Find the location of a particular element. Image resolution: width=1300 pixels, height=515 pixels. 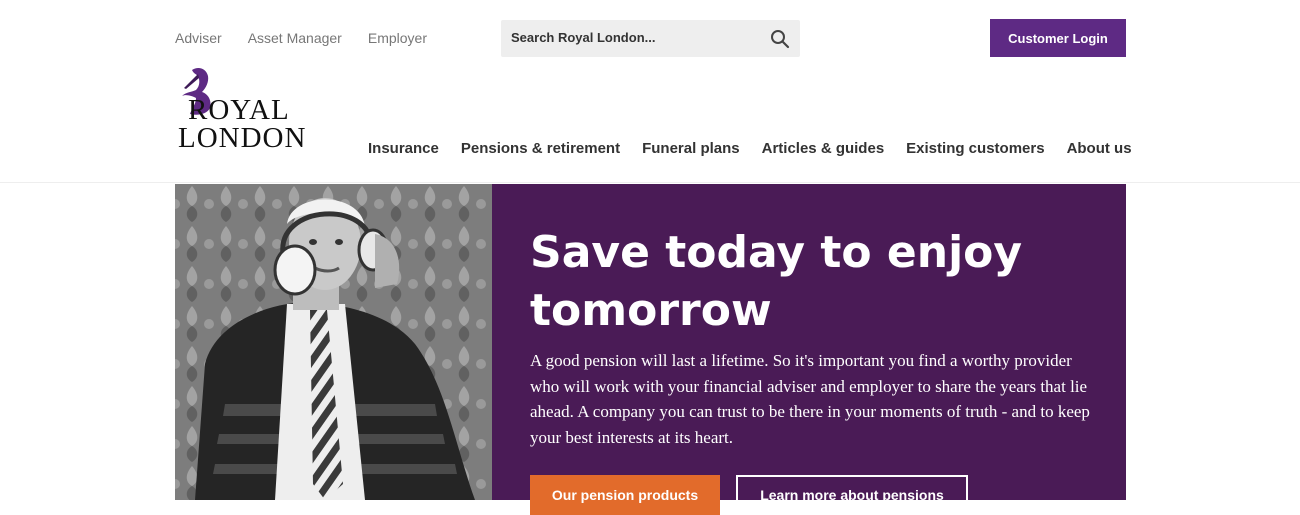

search-box is located at coordinates (650, 38).